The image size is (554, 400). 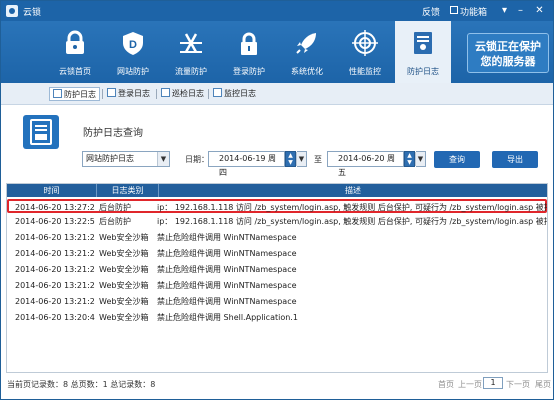 I want to click on date-from-value: 2014-06-19 周四, so click(x=248, y=165).